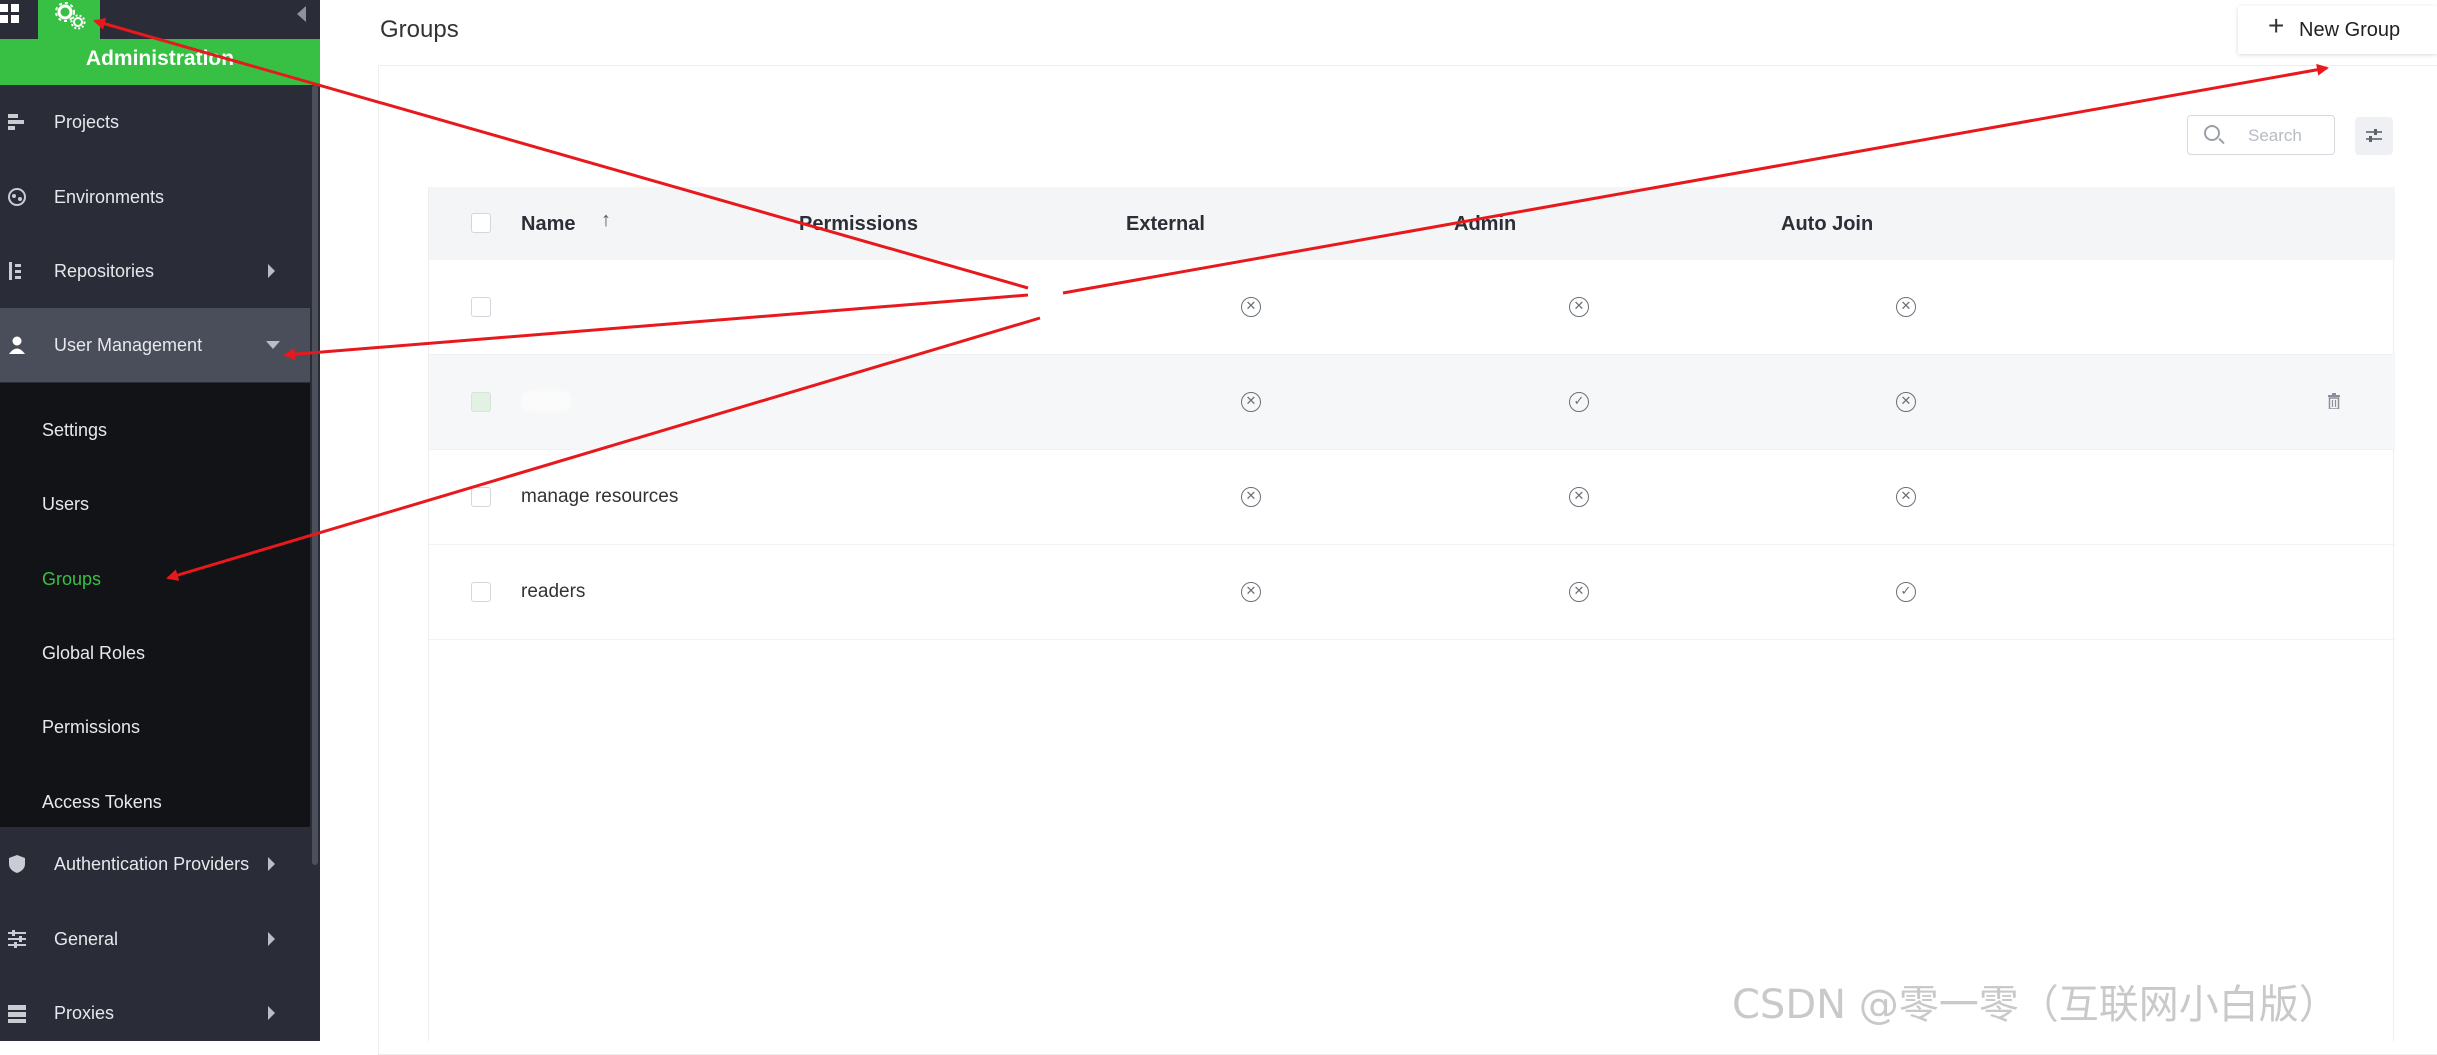 Image resolution: width=2437 pixels, height=1055 pixels. I want to click on filter-sliders-icon, so click(2374, 135).